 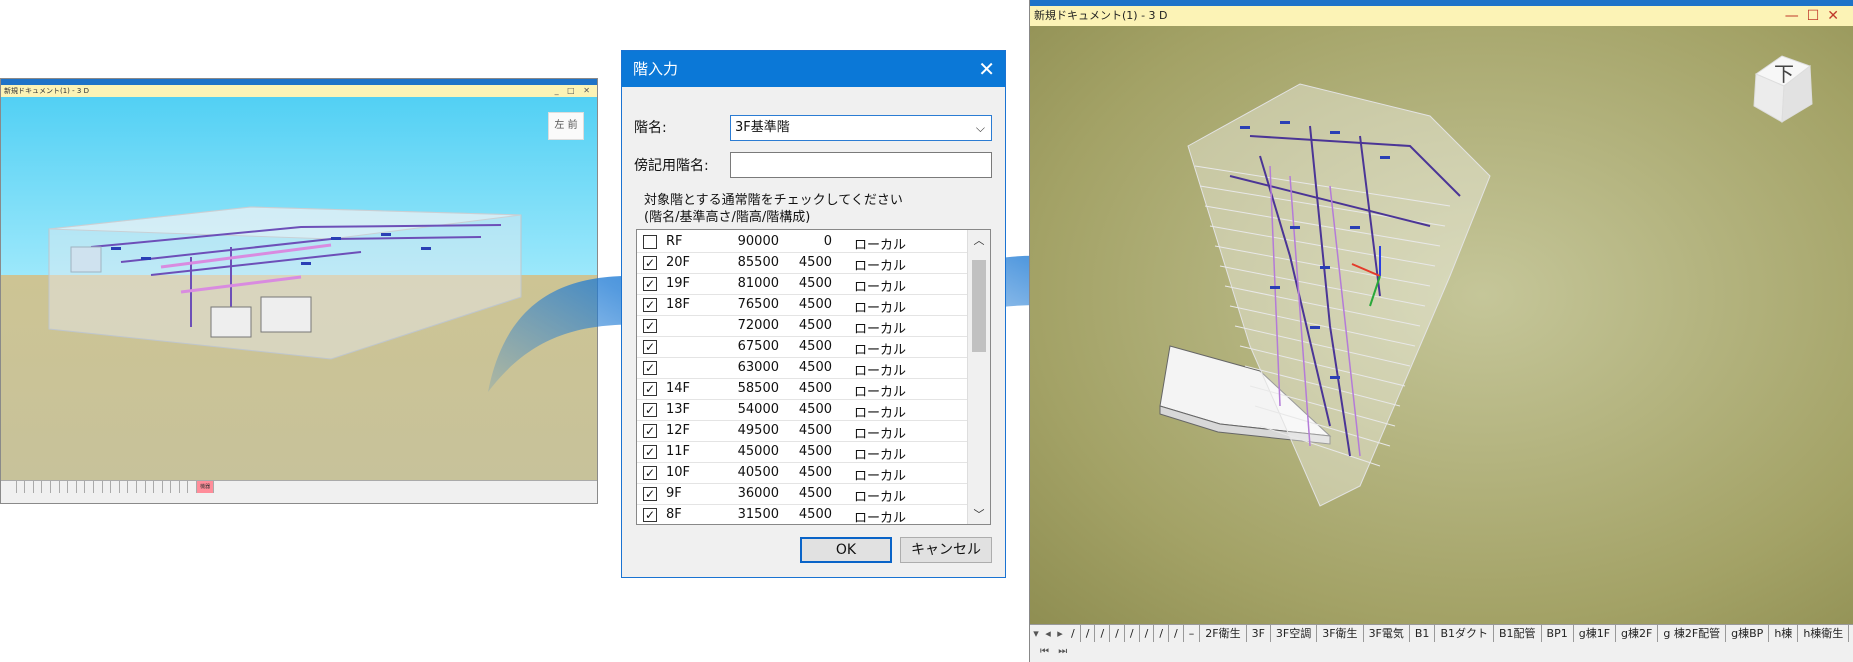 I want to click on scroll-down-icon: ﹀, so click(x=979, y=514).